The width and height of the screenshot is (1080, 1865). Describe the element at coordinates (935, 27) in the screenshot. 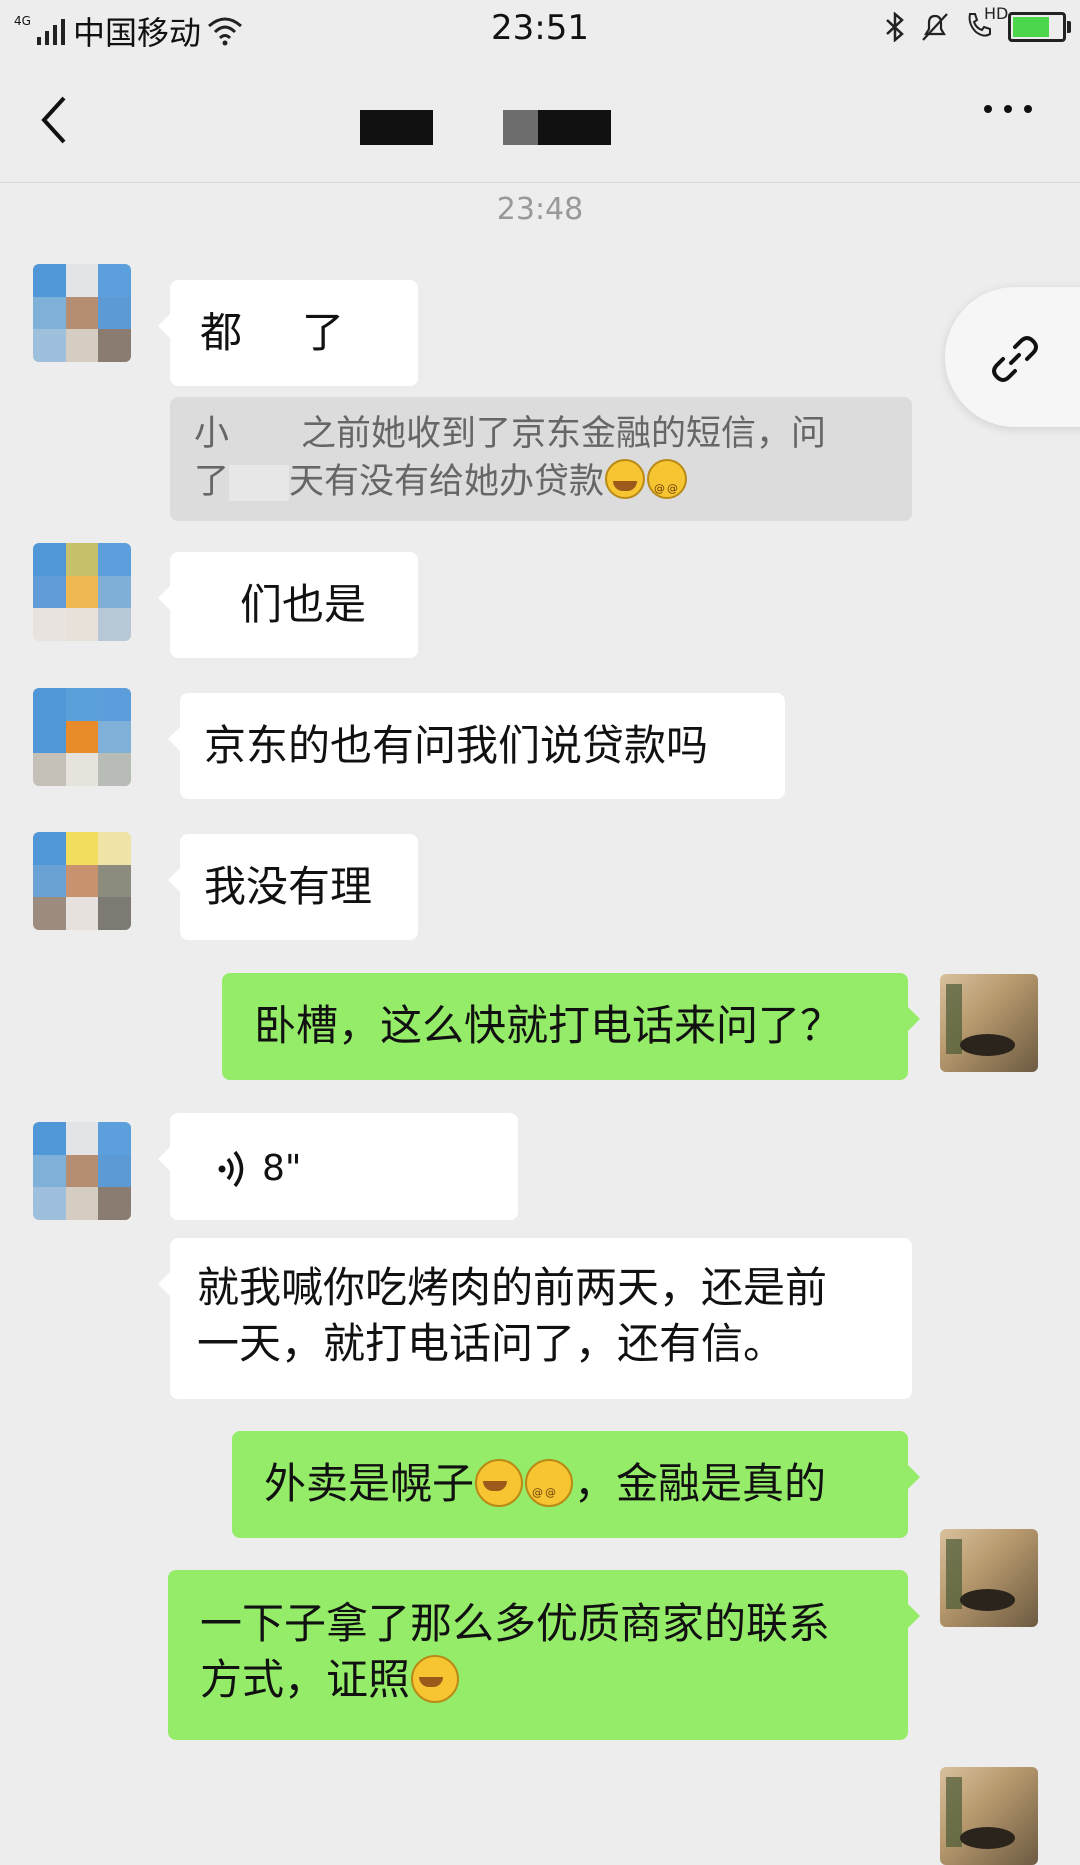

I see `mute-bell-icon` at that location.